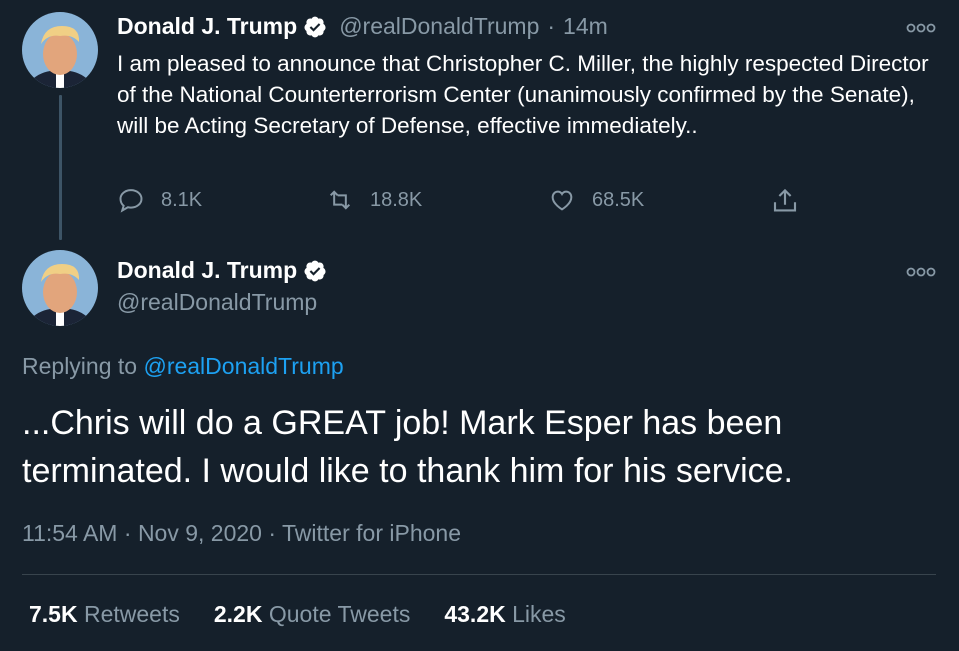 This screenshot has width=959, height=651. I want to click on reply-button: 8.1K, so click(159, 200).